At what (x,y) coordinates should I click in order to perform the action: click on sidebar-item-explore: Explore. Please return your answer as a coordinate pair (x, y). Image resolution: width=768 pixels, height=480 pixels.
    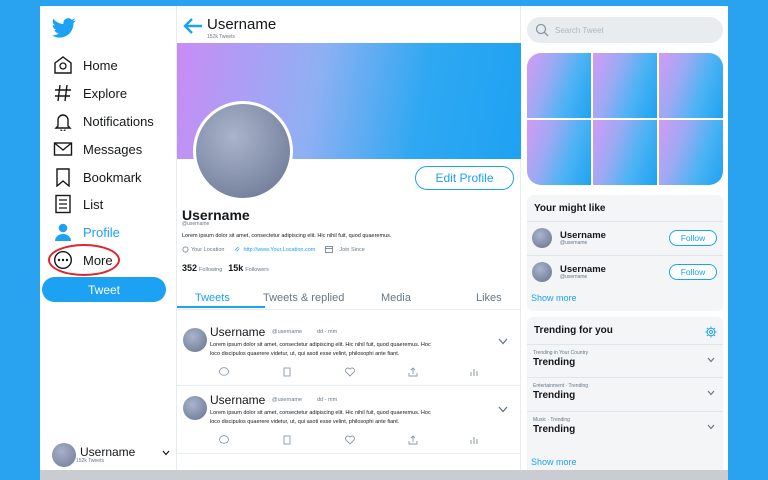
    Looking at the image, I should click on (89, 93).